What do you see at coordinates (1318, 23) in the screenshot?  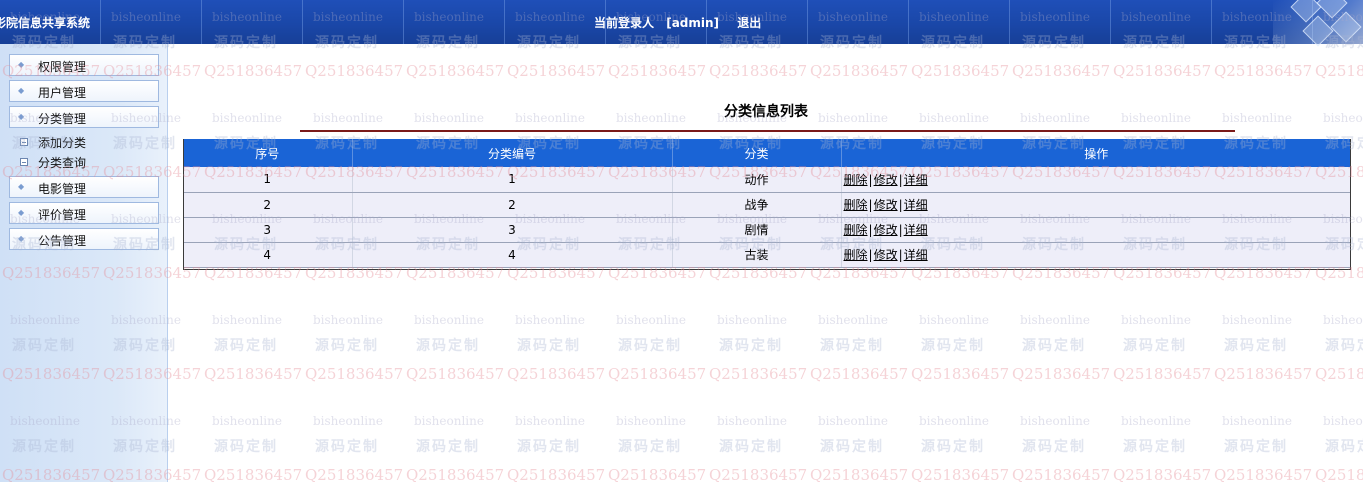 I see `header-corner-decoration` at bounding box center [1318, 23].